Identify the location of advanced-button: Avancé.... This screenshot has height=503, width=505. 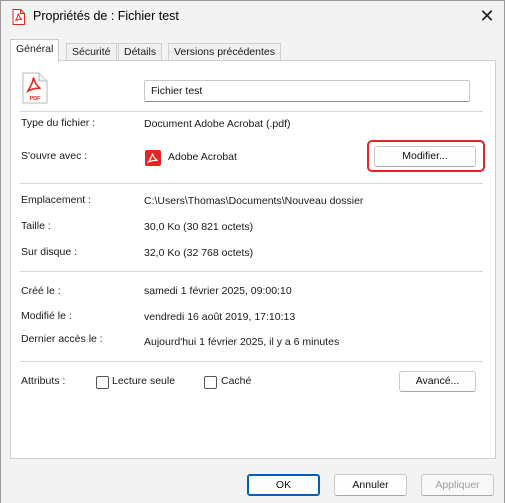
(437, 381).